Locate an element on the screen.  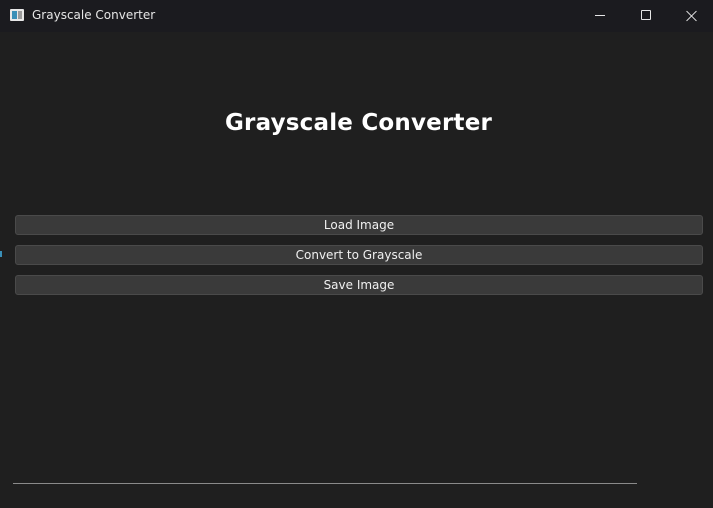
maximize-icon is located at coordinates (646, 15).